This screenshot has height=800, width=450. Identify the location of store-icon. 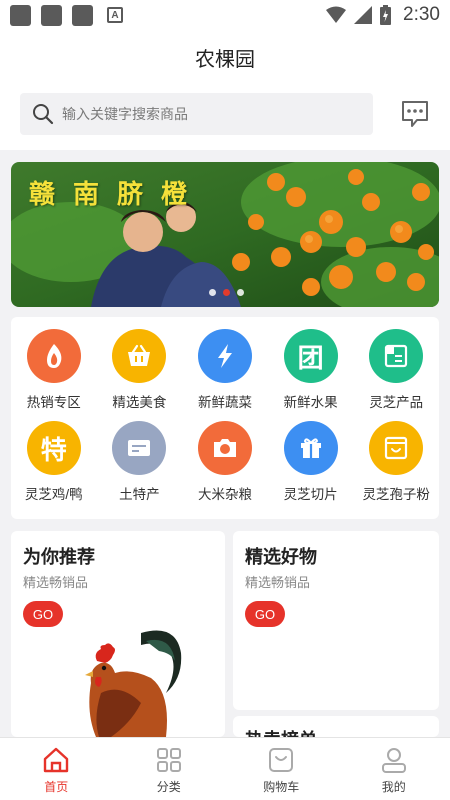
(396, 356).